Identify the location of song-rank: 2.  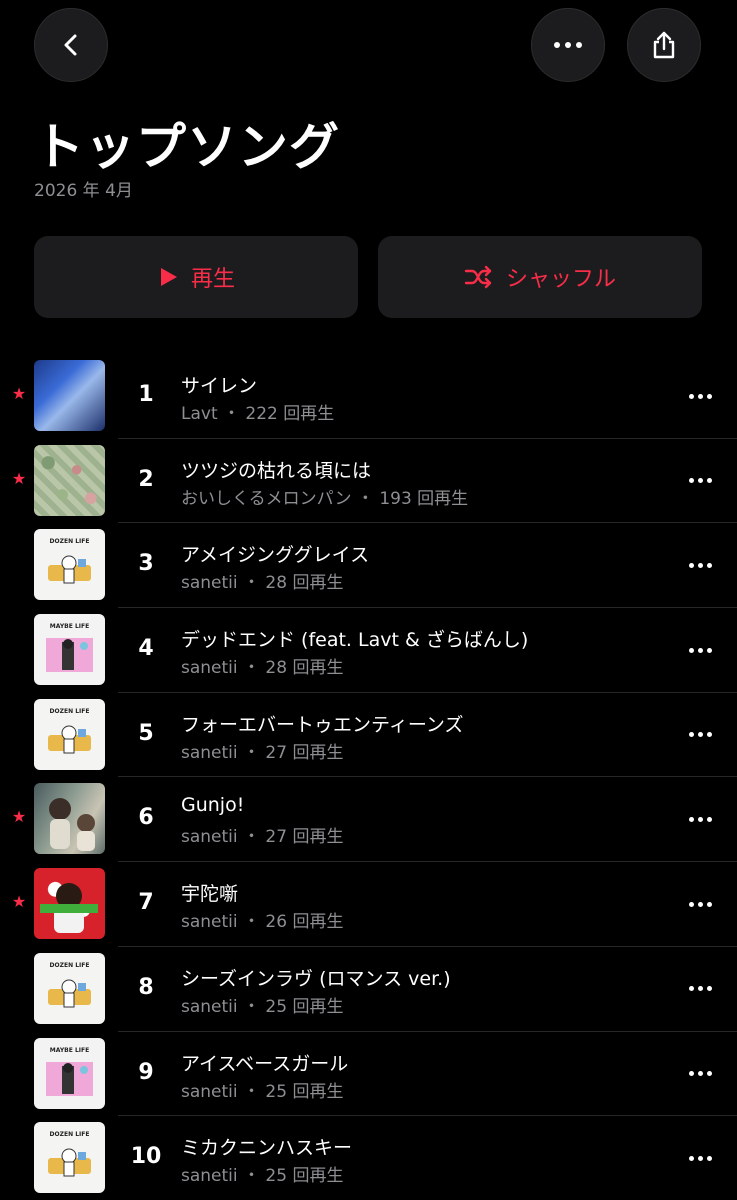
(146, 479).